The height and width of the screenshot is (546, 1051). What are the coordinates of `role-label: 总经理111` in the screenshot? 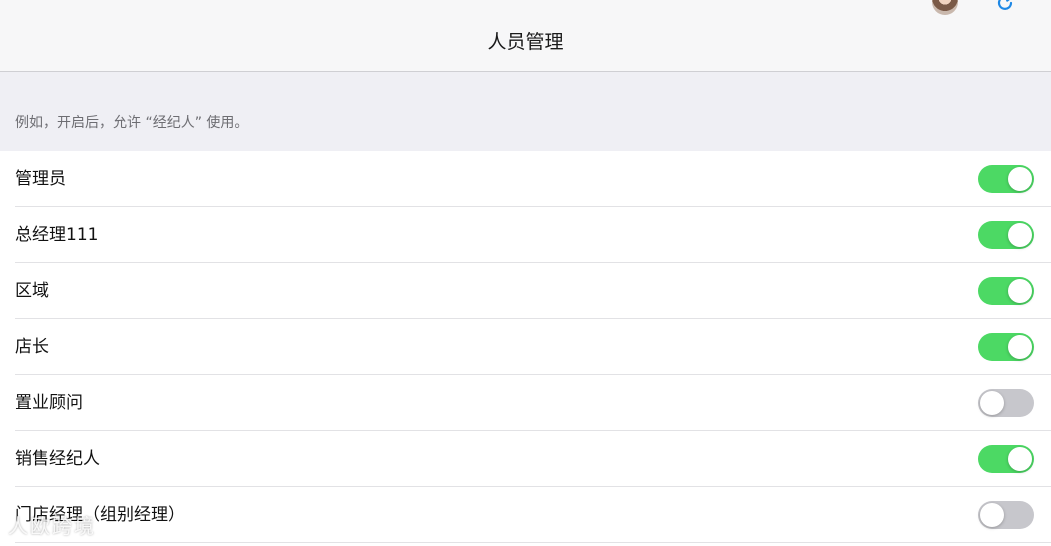 It's located at (57, 235).